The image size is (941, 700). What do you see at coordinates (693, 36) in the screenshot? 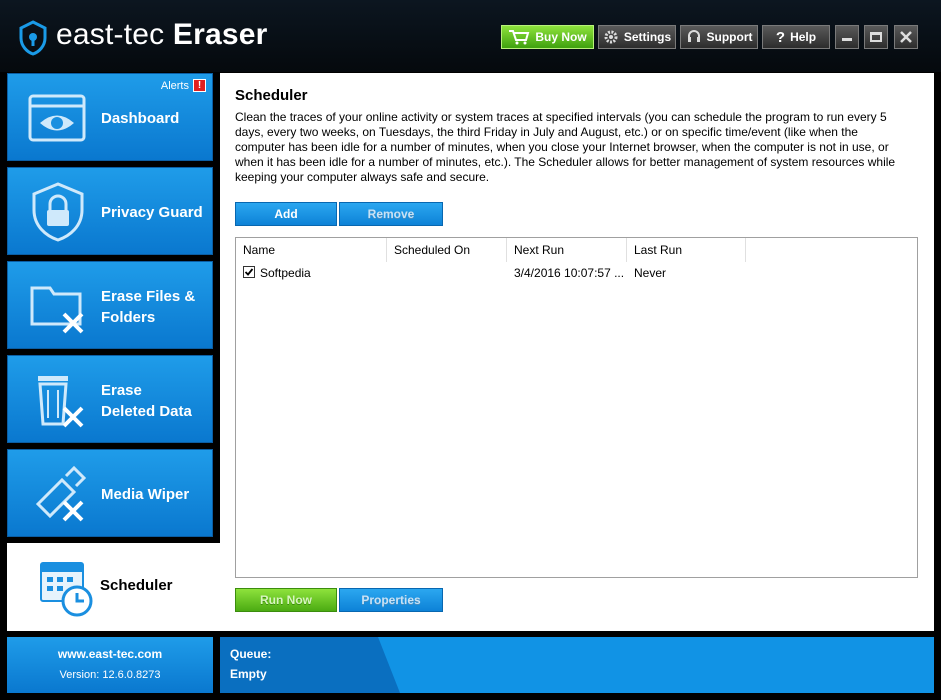
I see `headset-icon` at bounding box center [693, 36].